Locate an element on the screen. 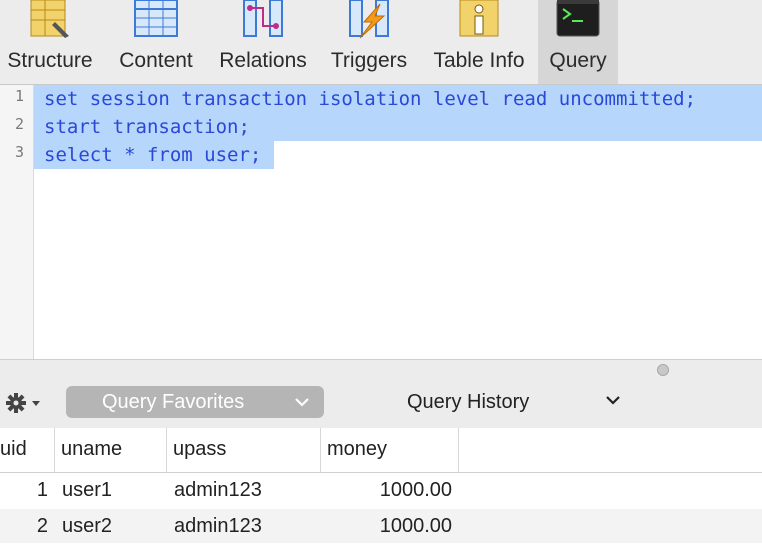 Image resolution: width=762 pixels, height=560 pixels. query-history-dropdown: Query History is located at coordinates (468, 402).